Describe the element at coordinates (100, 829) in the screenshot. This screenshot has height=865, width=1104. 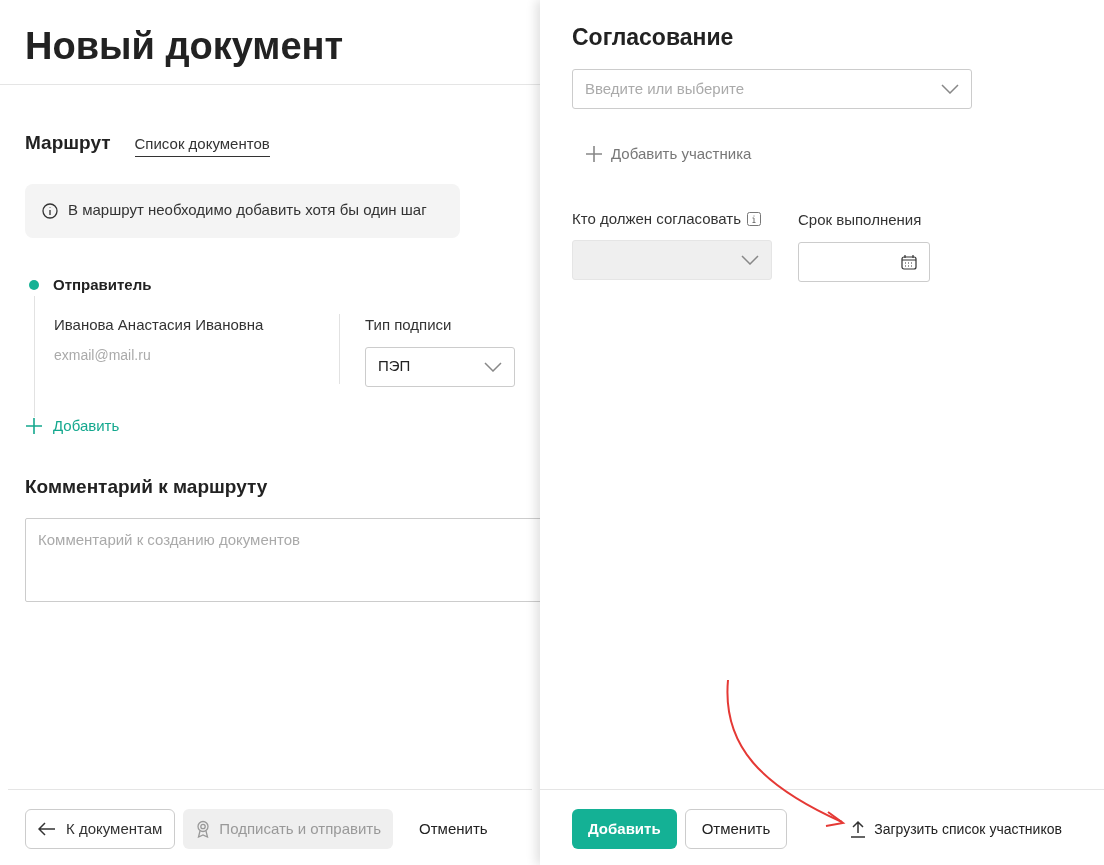
I see `back-button: К документам` at that location.